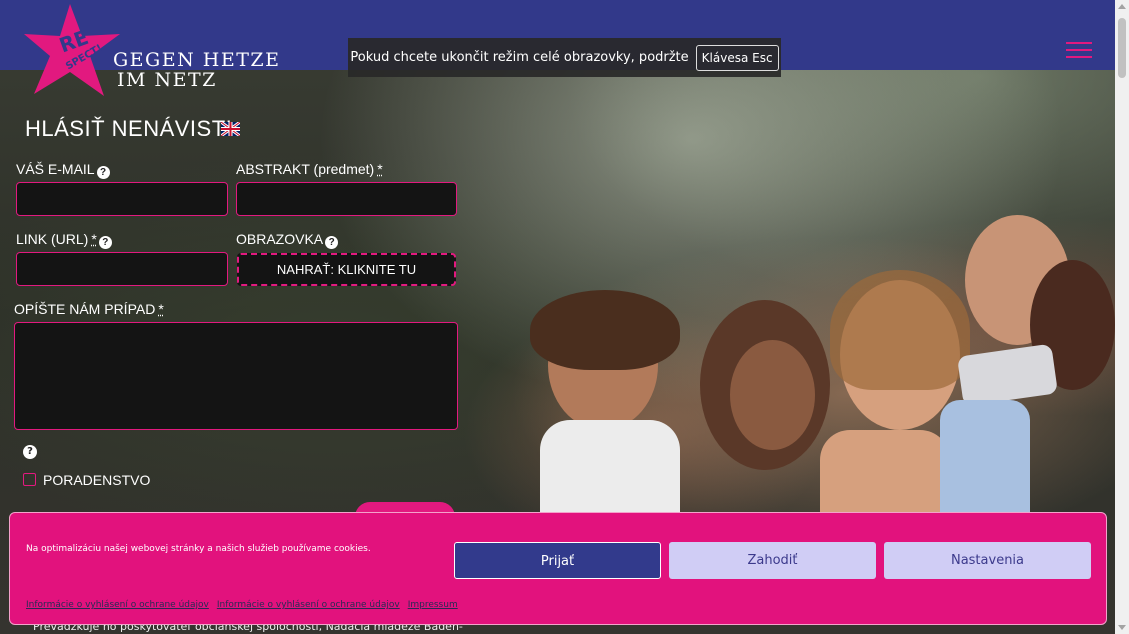 Image resolution: width=1129 pixels, height=634 pixels. I want to click on shoulder, so click(885, 475).